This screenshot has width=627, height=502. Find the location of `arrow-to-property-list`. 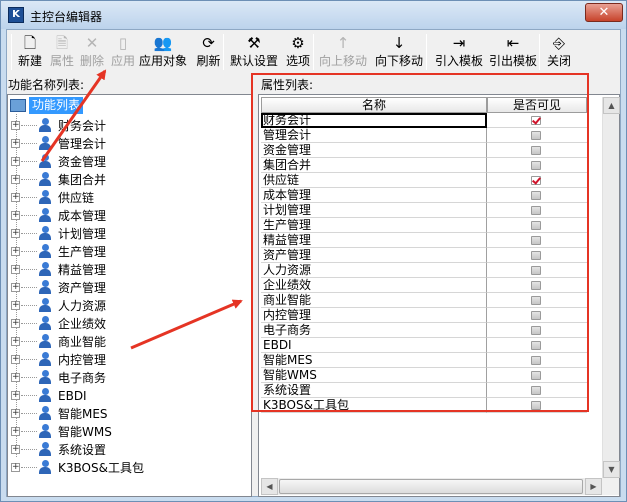

arrow-to-property-list is located at coordinates (186, 324).